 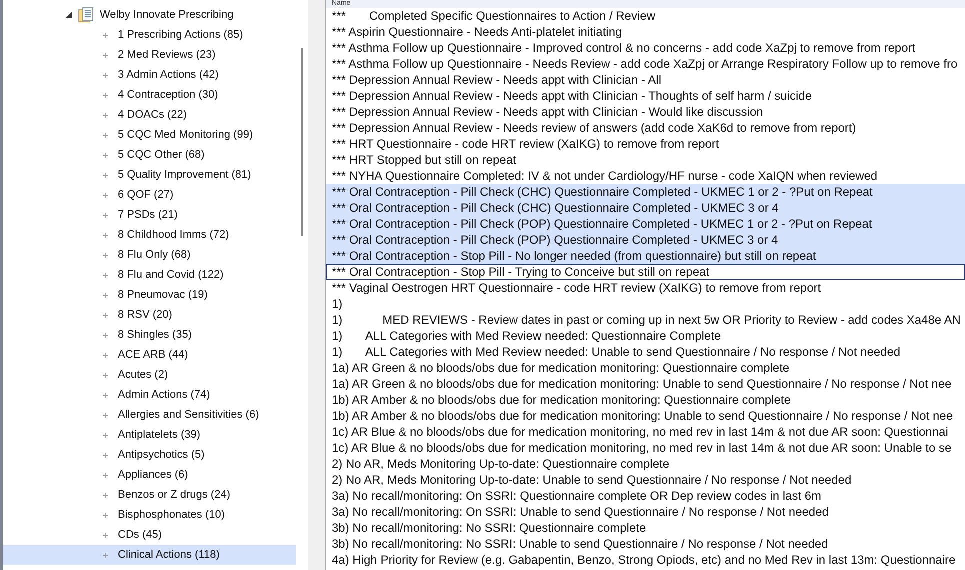 What do you see at coordinates (159, 435) in the screenshot?
I see `tree-item-label: Antiplatelets (39)` at bounding box center [159, 435].